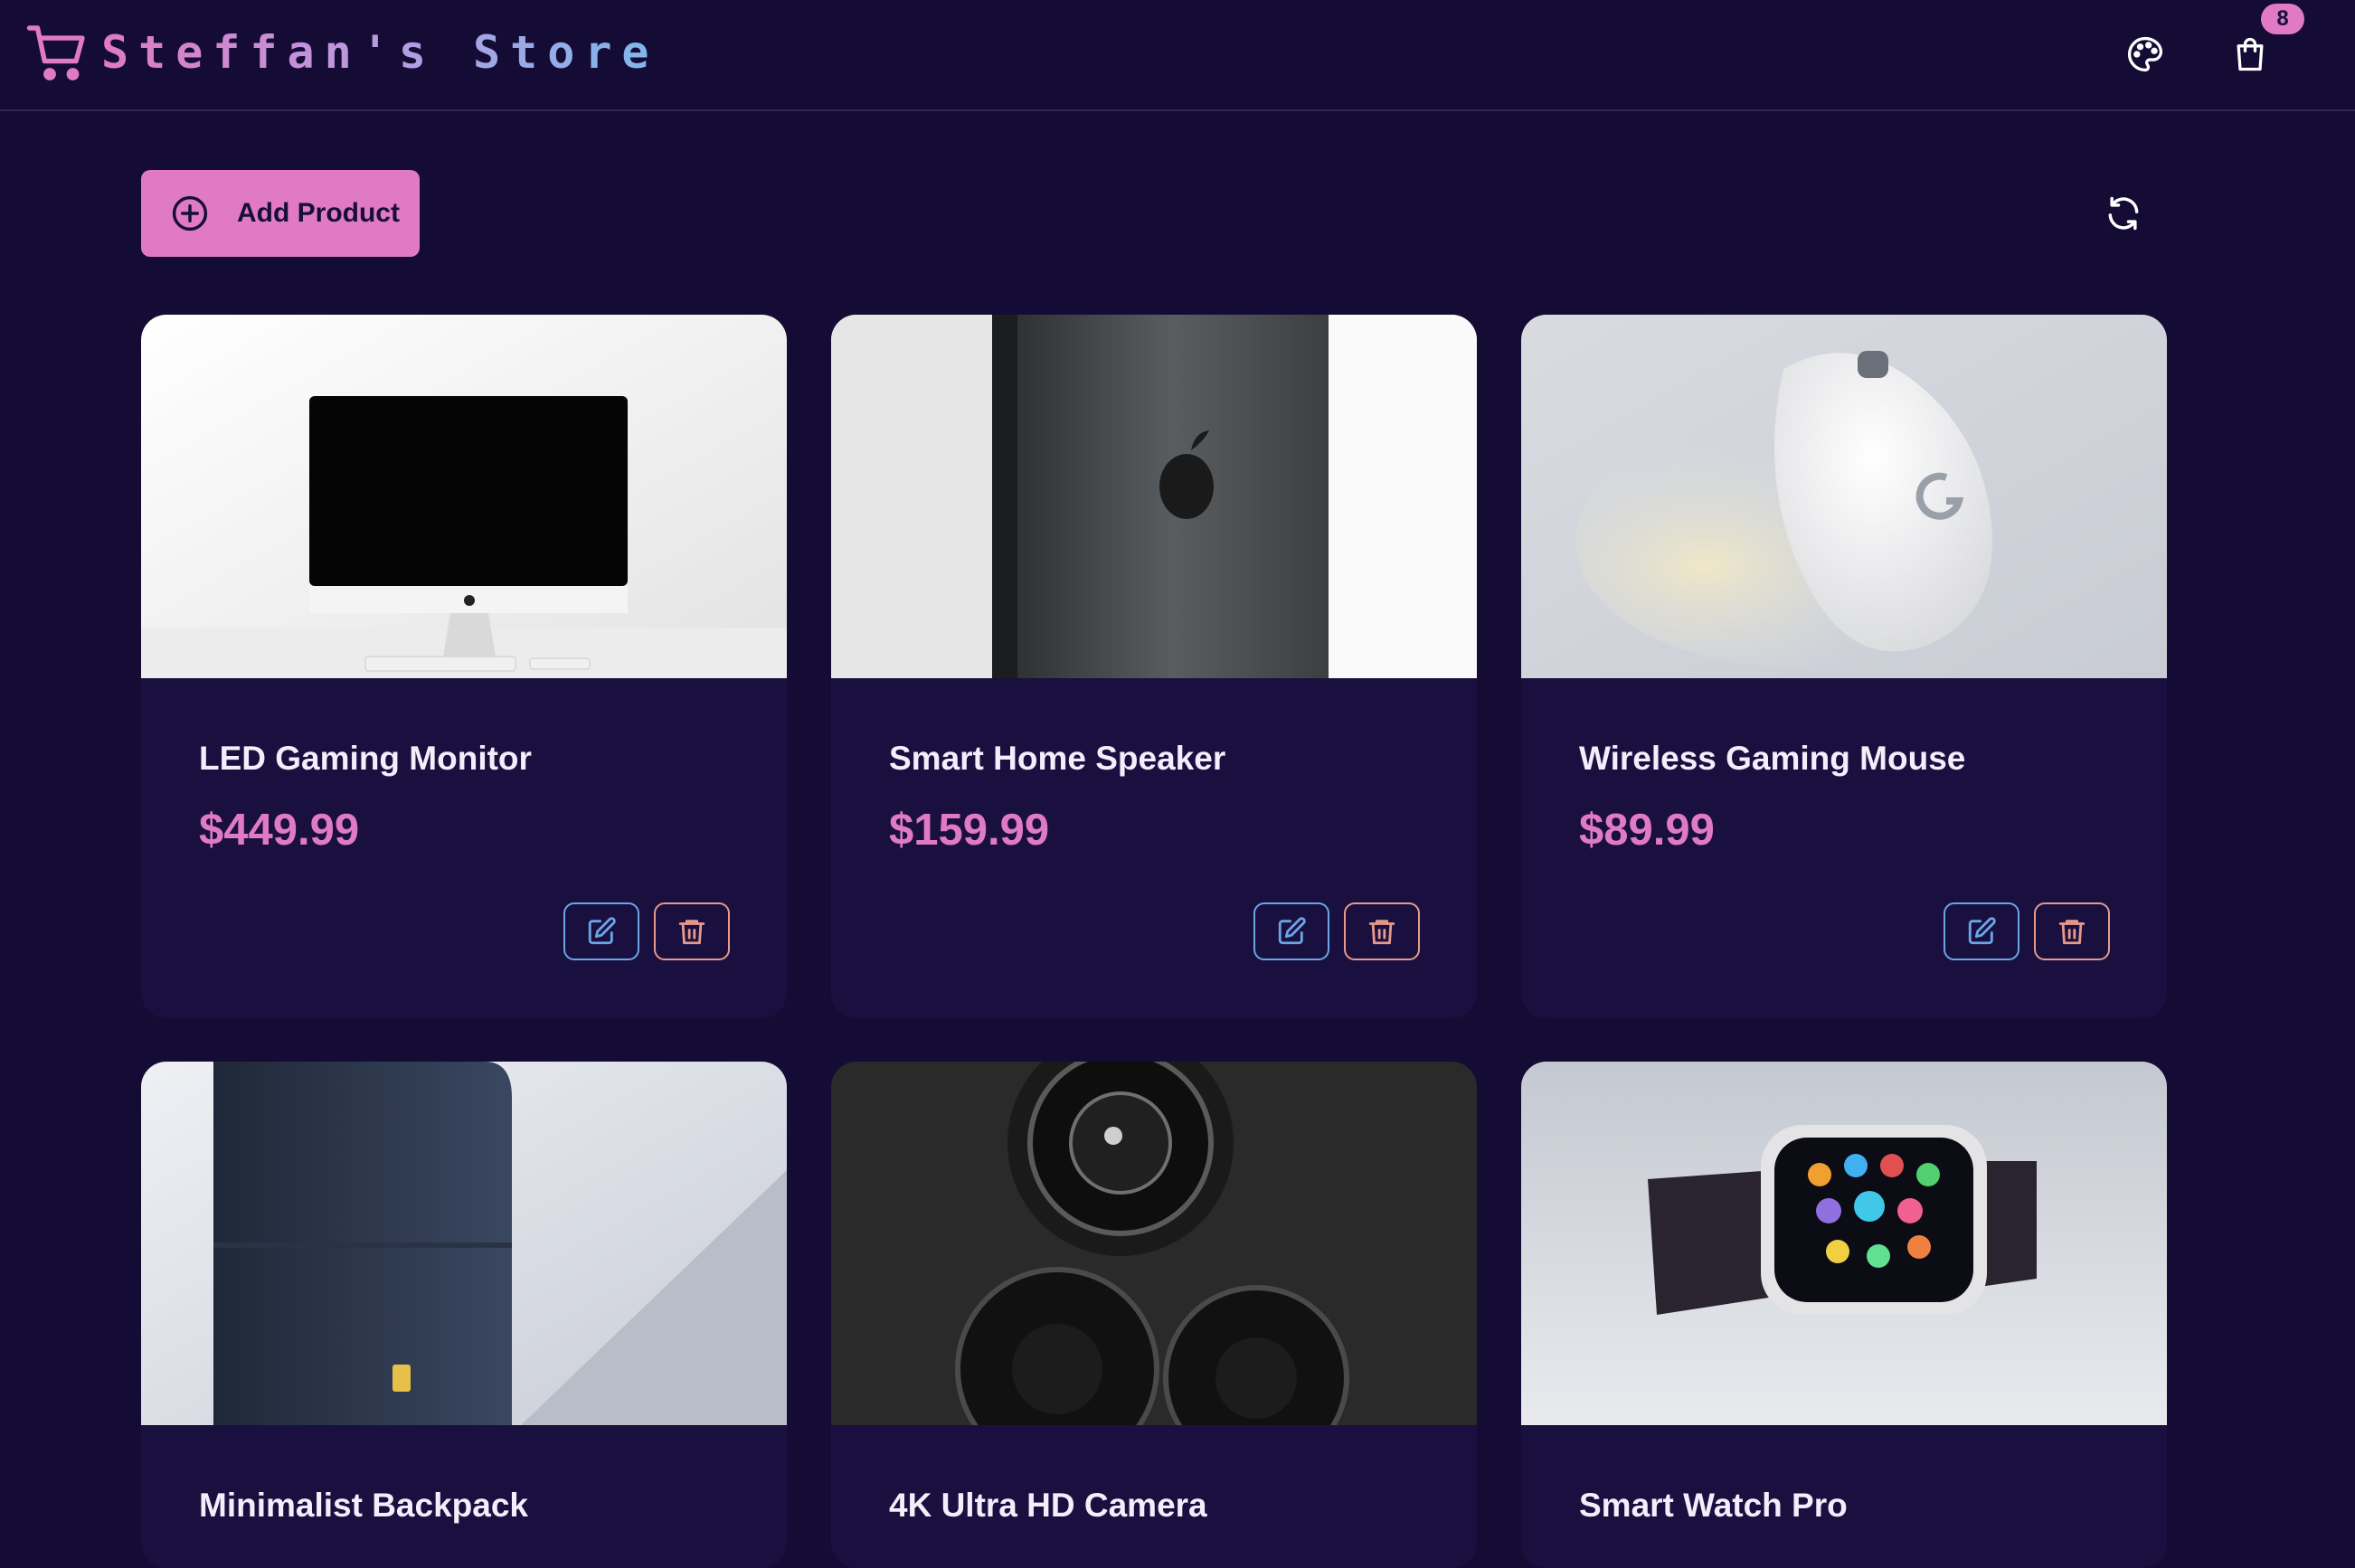  I want to click on cart-button, so click(2250, 54).